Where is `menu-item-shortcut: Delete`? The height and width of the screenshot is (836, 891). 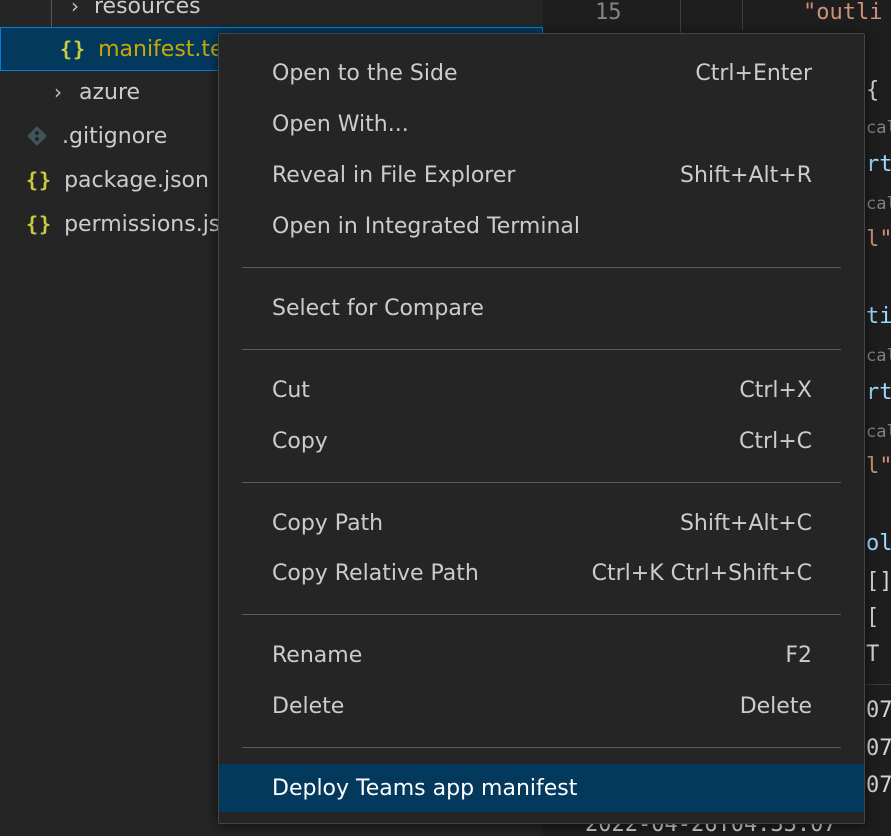
menu-item-shortcut: Delete is located at coordinates (775, 706).